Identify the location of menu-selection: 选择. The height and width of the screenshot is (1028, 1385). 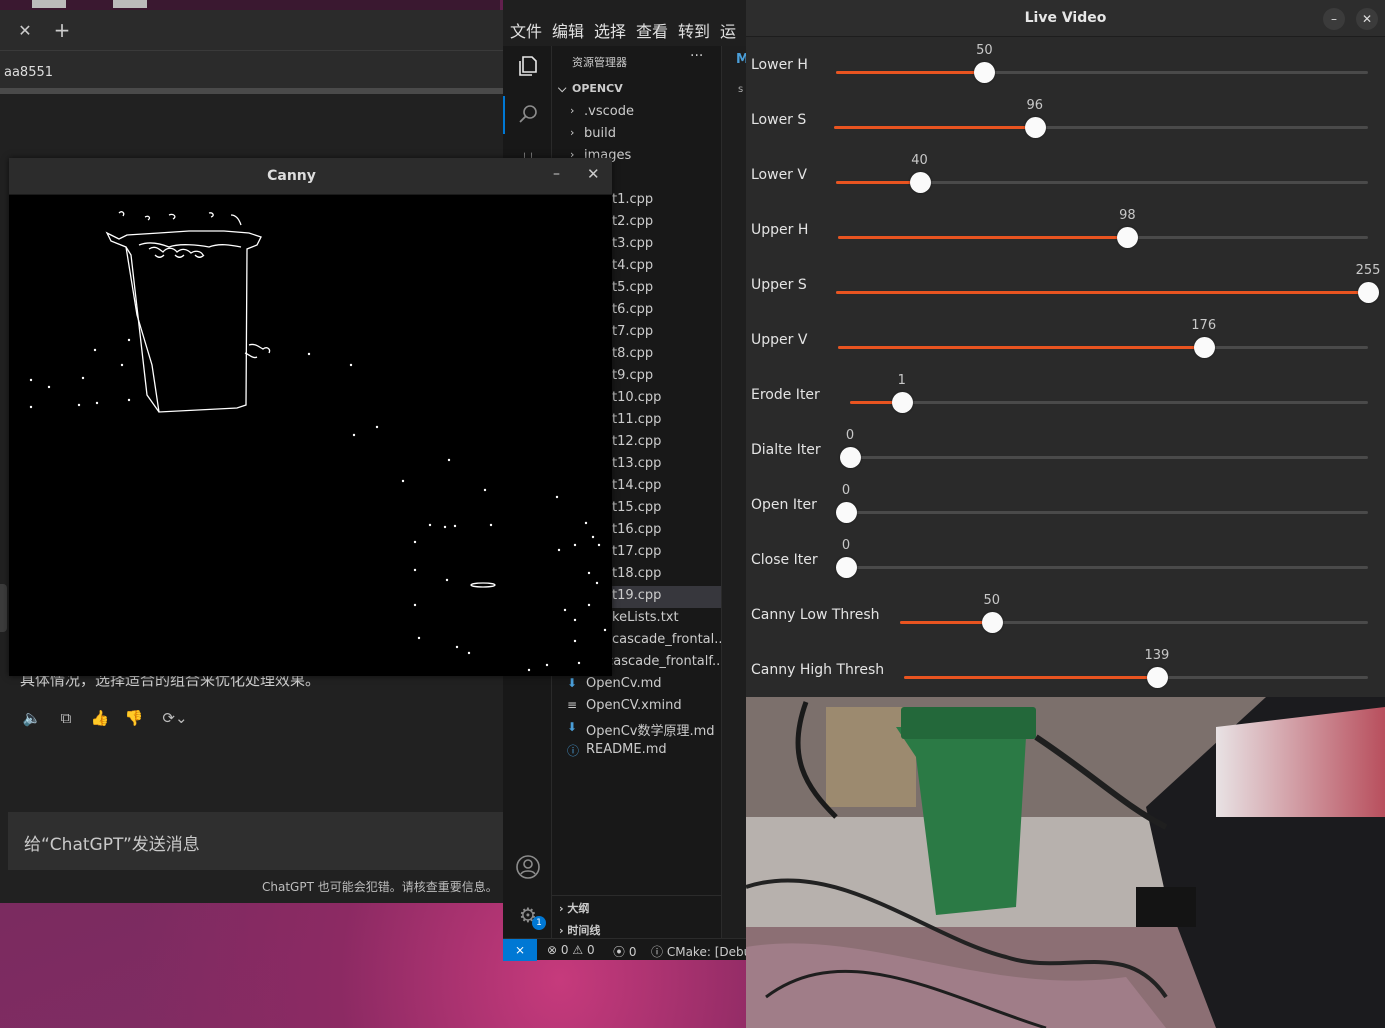
(610, 30).